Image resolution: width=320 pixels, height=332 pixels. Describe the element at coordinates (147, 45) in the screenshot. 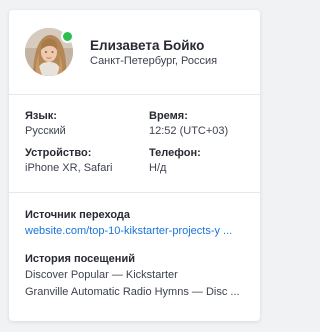

I see `user-name: Елизавета Бойко` at that location.